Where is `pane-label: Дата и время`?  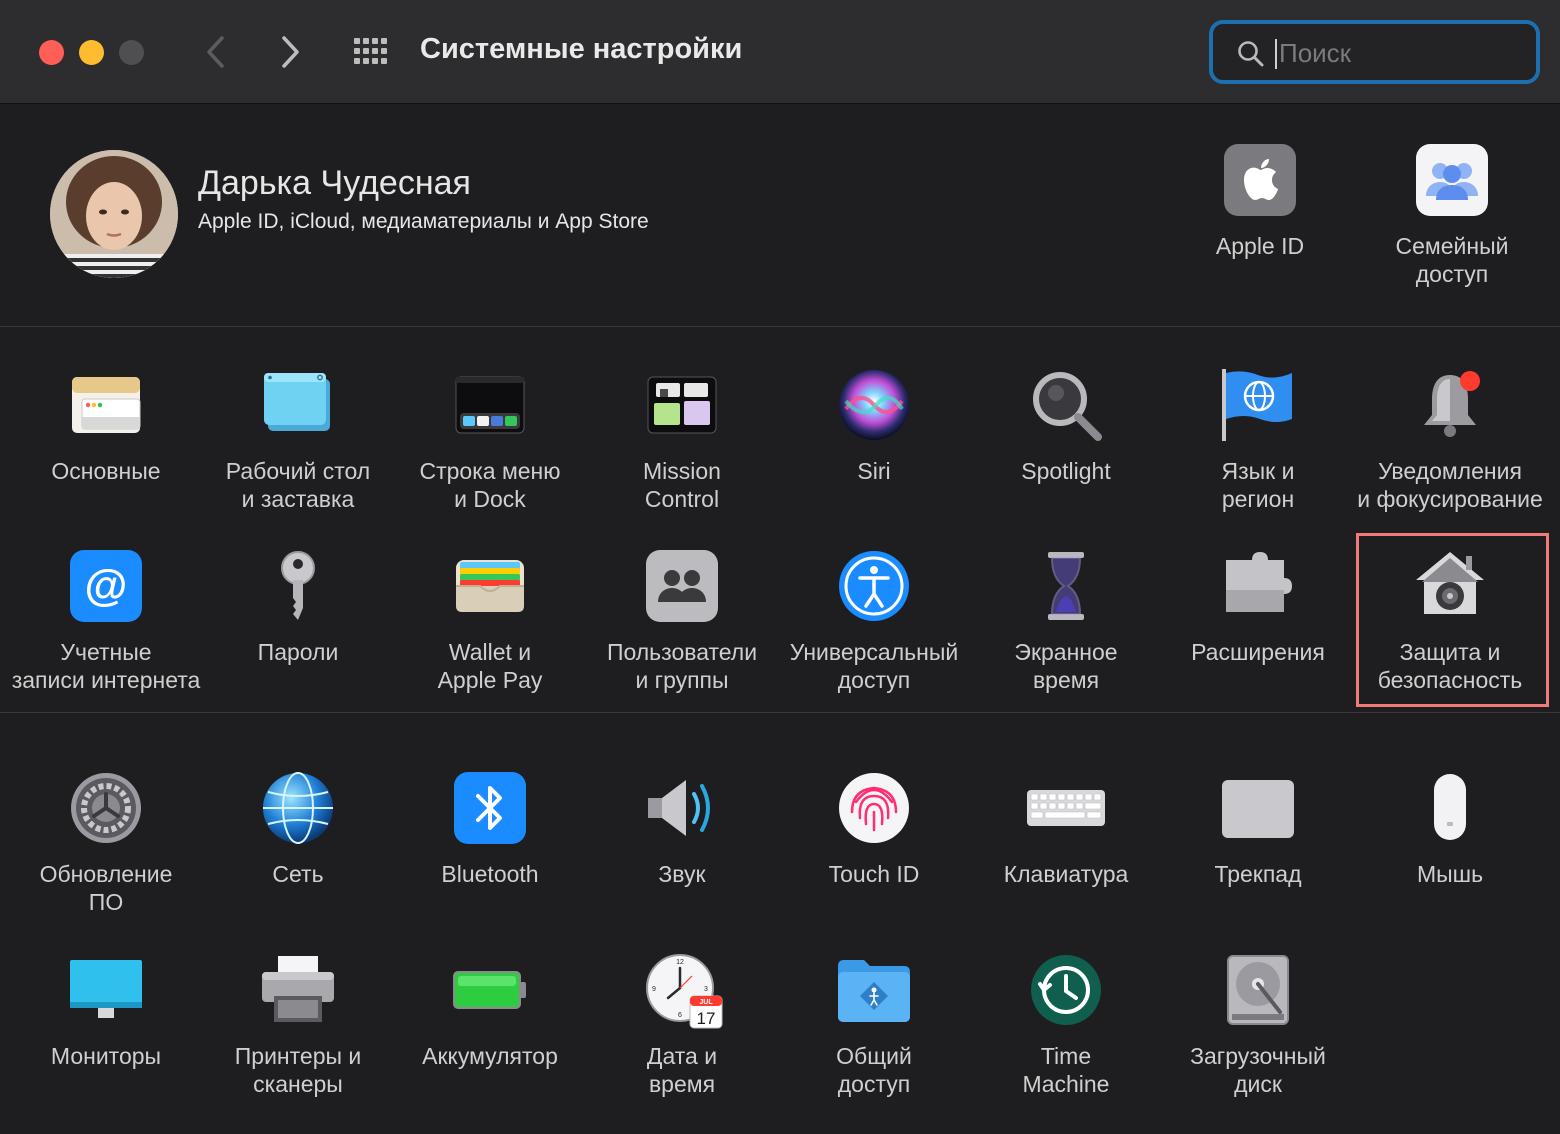 pane-label: Дата и время is located at coordinates (682, 1070).